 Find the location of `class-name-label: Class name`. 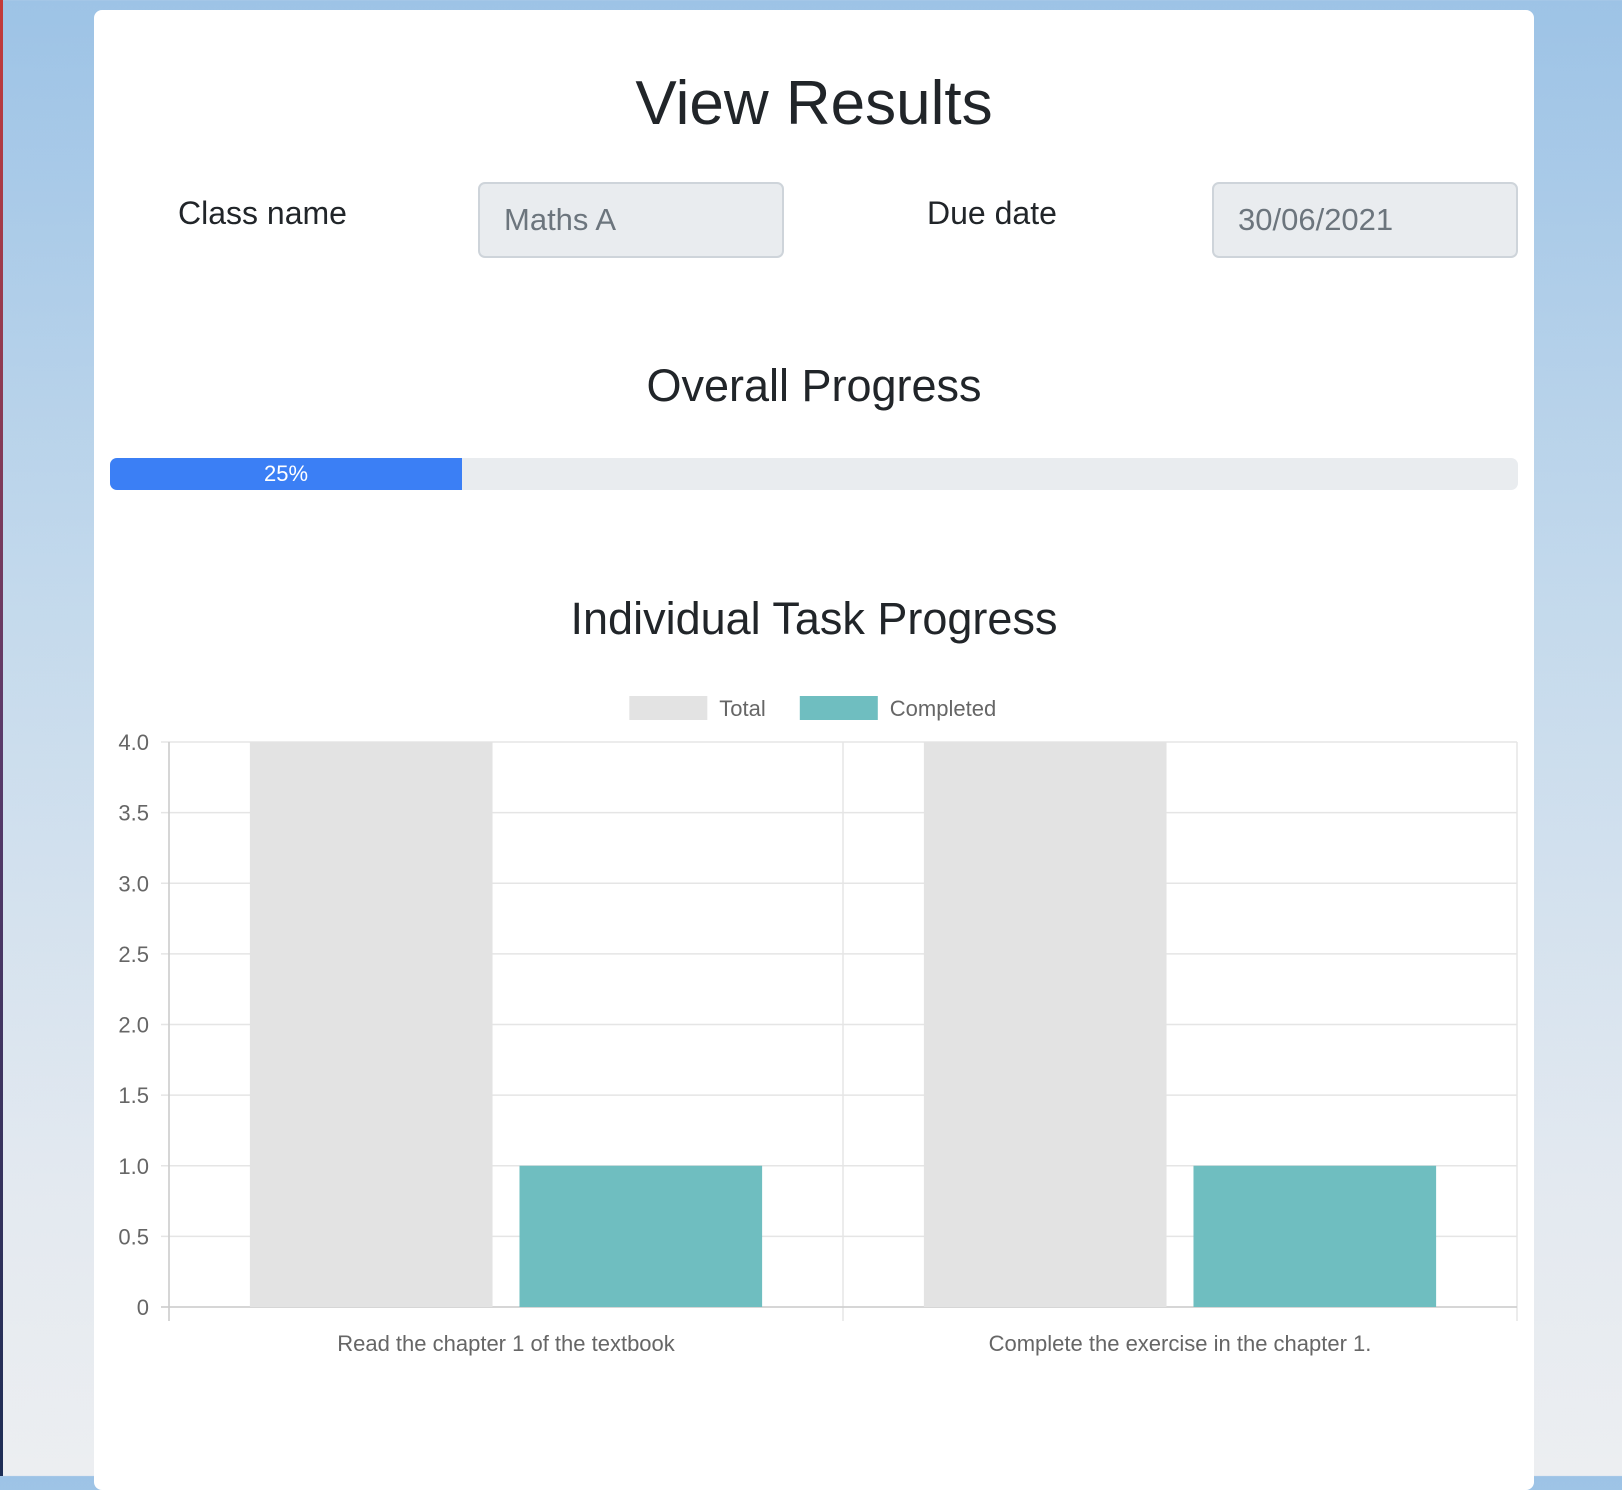

class-name-label: Class name is located at coordinates (262, 213).